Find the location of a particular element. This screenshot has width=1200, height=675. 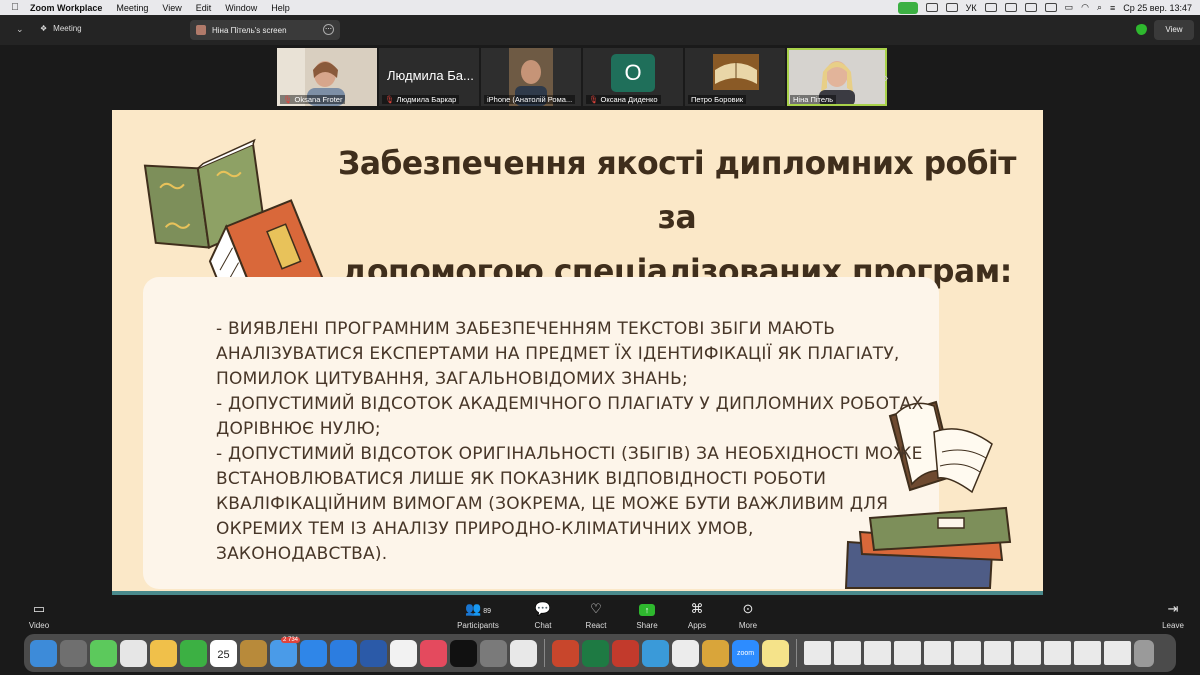

battery-icon: ▭ is located at coordinates (1069, 7).